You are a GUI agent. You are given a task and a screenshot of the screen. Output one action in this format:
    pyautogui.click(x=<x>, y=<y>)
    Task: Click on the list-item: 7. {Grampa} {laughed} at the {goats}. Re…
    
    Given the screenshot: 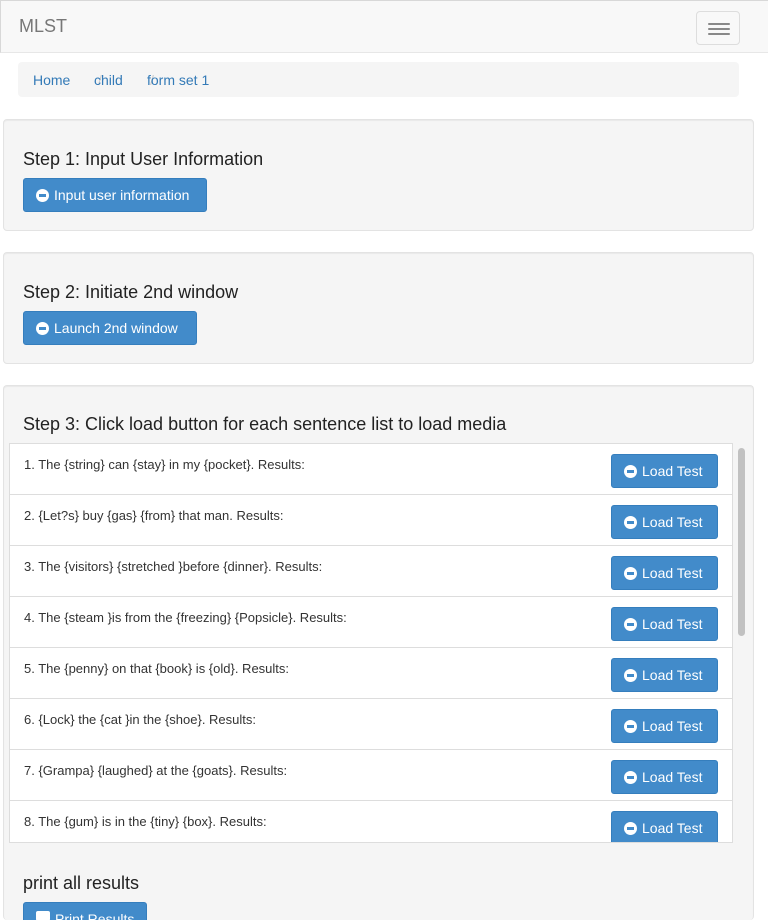 What is the action you would take?
    pyautogui.click(x=371, y=775)
    